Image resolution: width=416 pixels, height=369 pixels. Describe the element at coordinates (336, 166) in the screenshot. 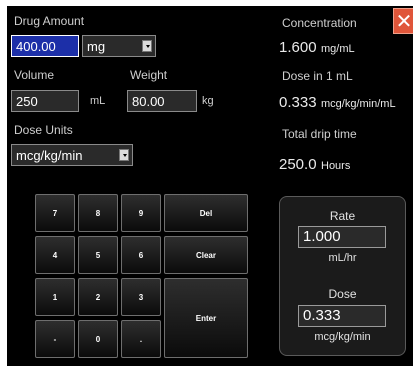

I see `total-drip-time-unit: Hours` at that location.